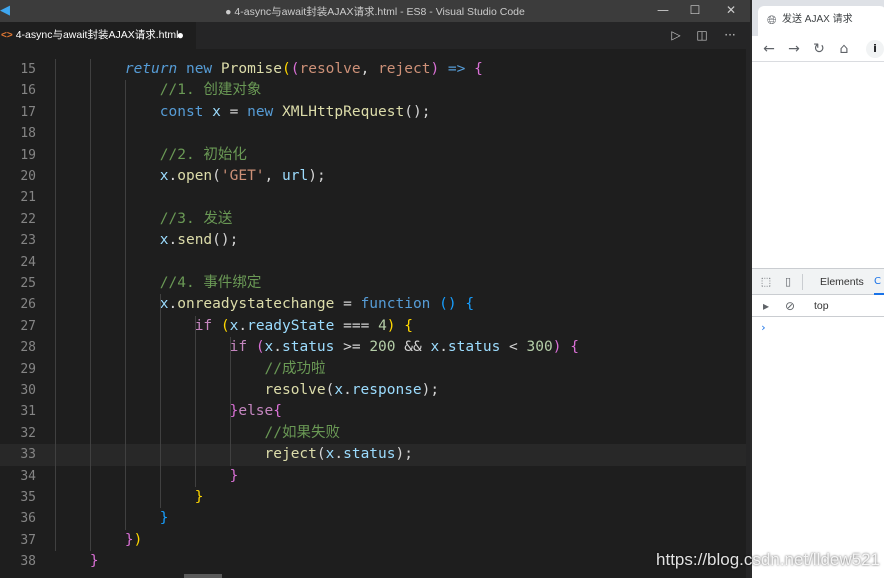 Image resolution: width=884 pixels, height=578 pixels. What do you see at coordinates (663, 11) in the screenshot?
I see `minimize-button: —` at bounding box center [663, 11].